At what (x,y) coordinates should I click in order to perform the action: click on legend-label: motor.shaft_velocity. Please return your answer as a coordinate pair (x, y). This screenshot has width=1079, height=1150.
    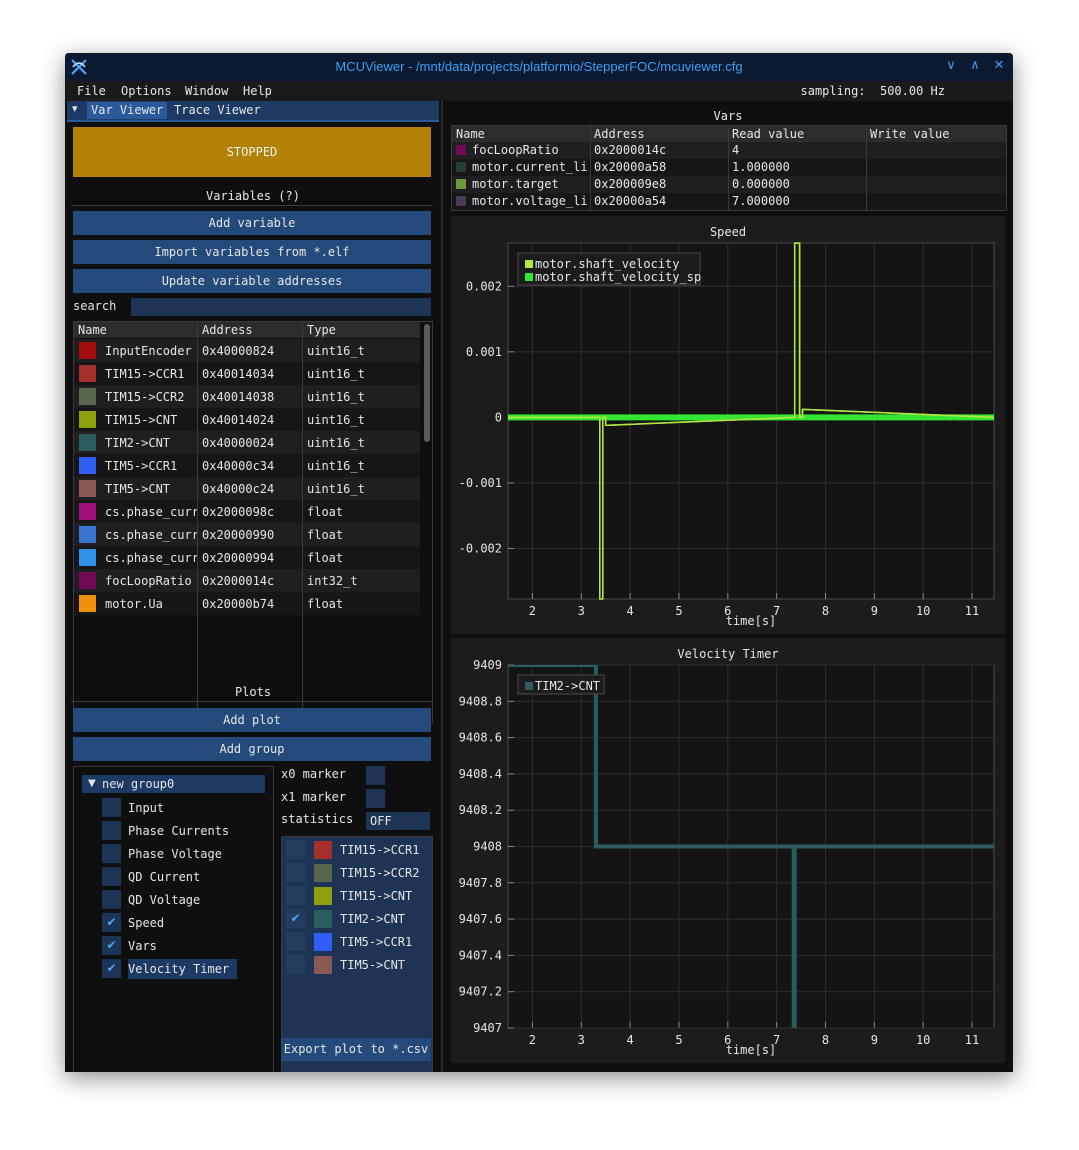
    Looking at the image, I should click on (607, 264).